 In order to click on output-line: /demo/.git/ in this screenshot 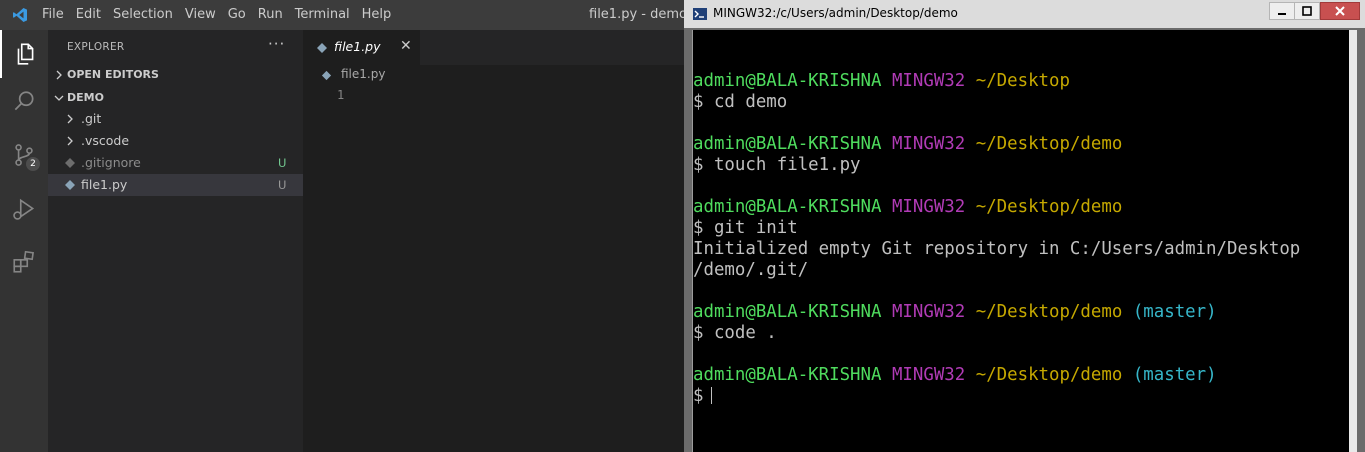, I will do `click(996, 270)`.